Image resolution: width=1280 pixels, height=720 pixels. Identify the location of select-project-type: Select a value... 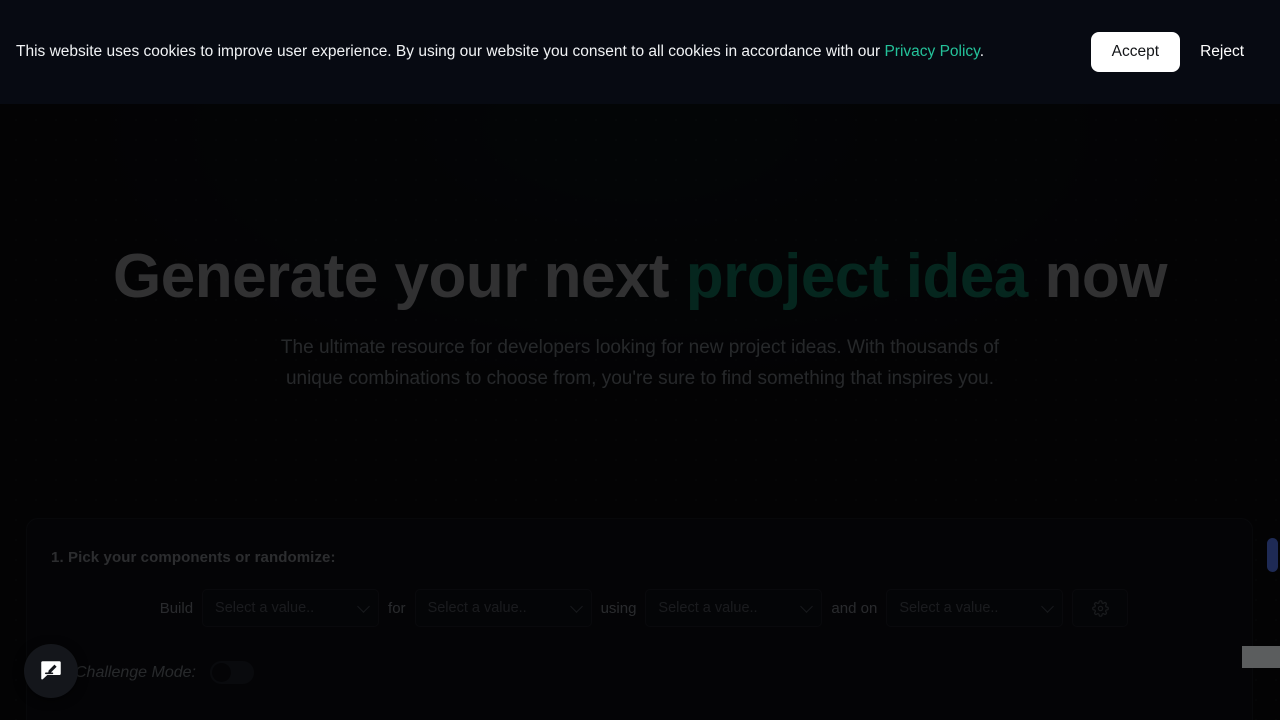
(291, 608).